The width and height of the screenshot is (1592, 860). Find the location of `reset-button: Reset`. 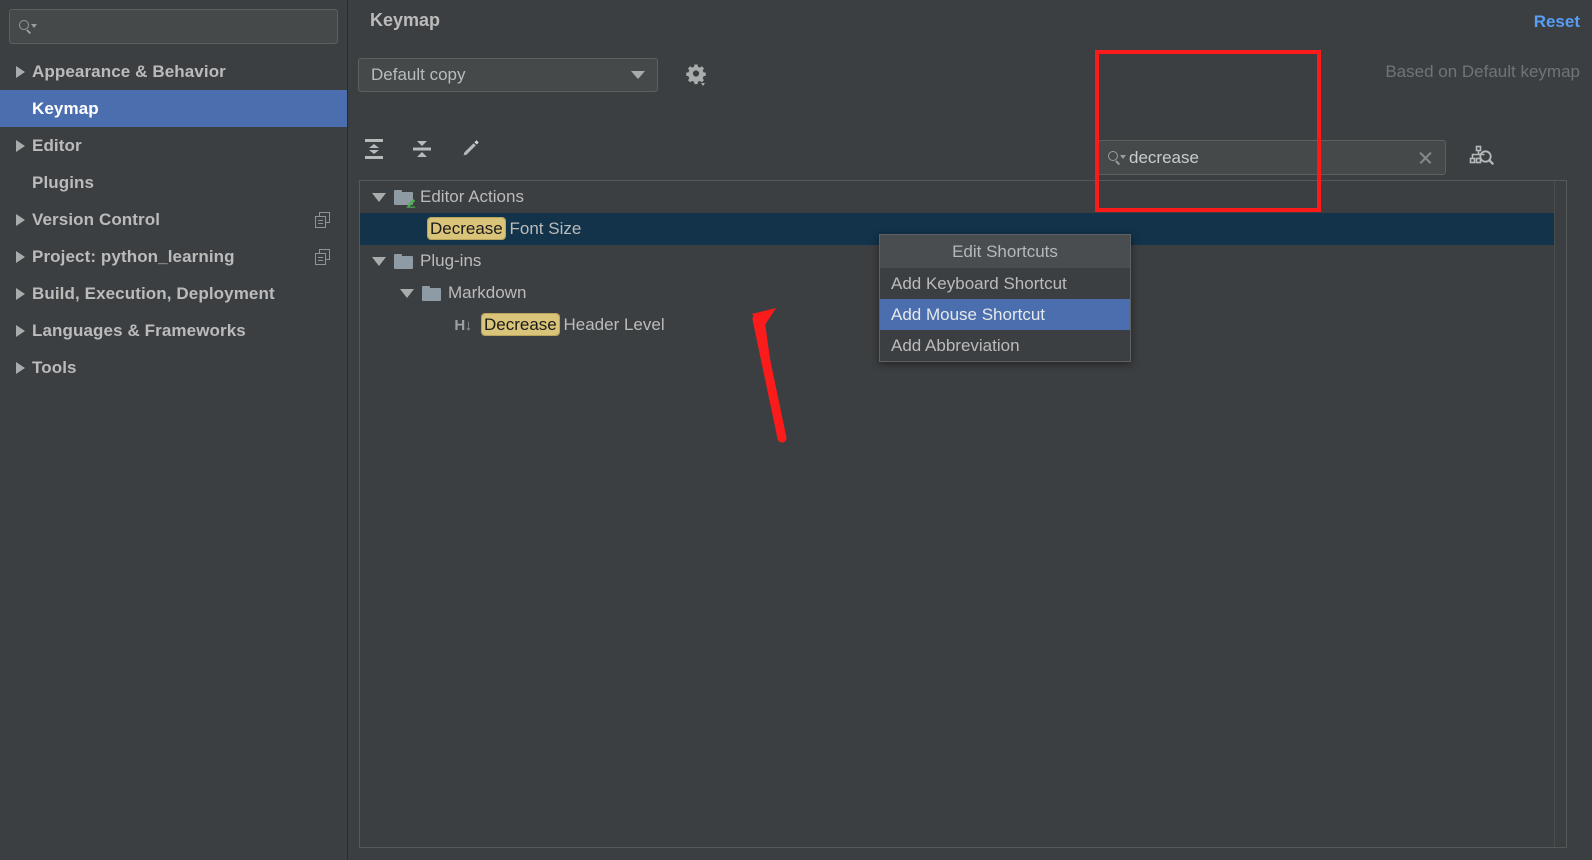

reset-button: Reset is located at coordinates (1557, 22).